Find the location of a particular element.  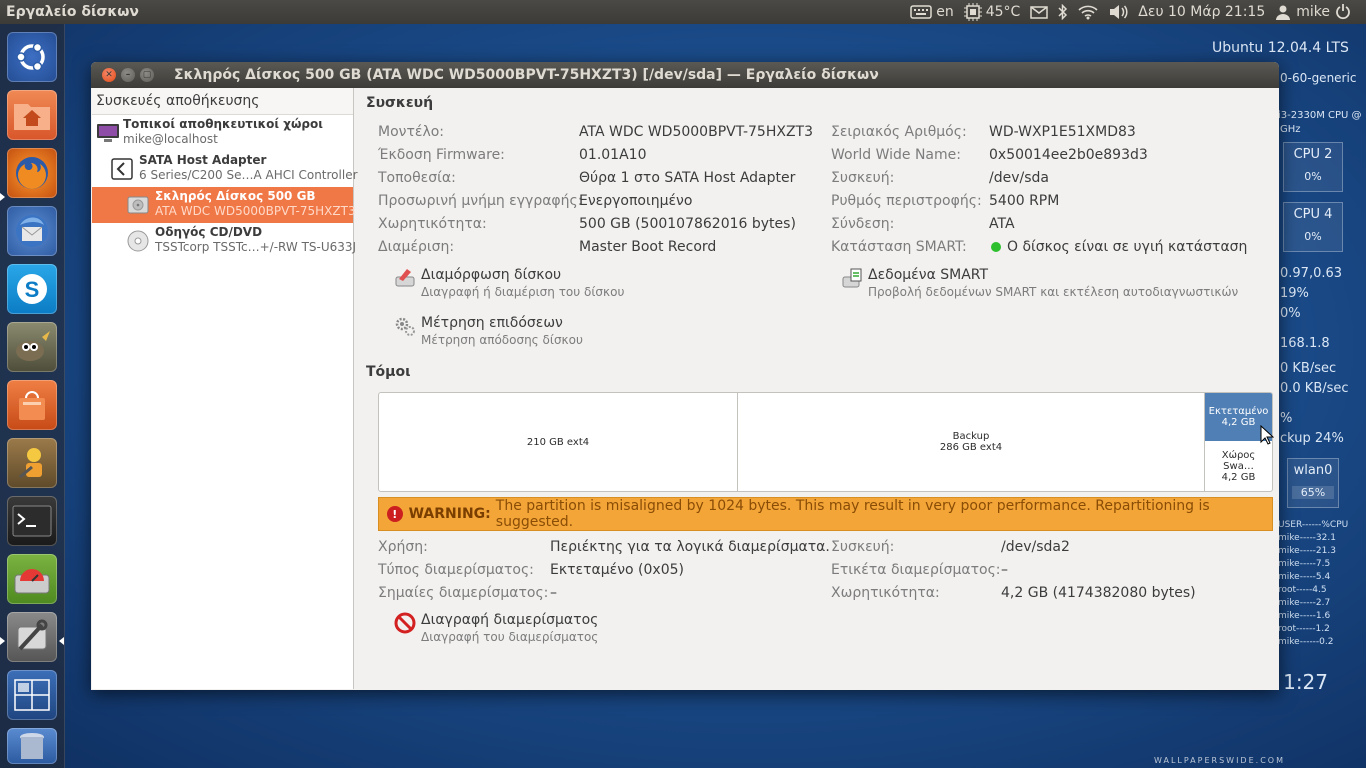

gears-icon is located at coordinates (405, 326).